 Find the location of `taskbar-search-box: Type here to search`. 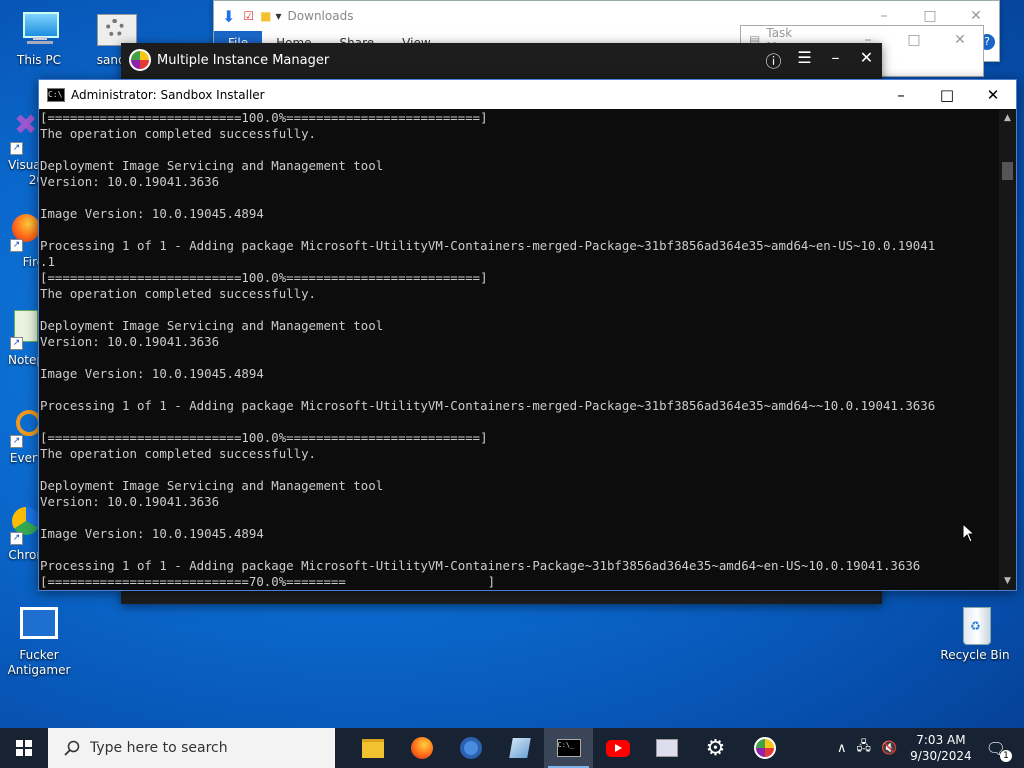

taskbar-search-box: Type here to search is located at coordinates (191, 748).